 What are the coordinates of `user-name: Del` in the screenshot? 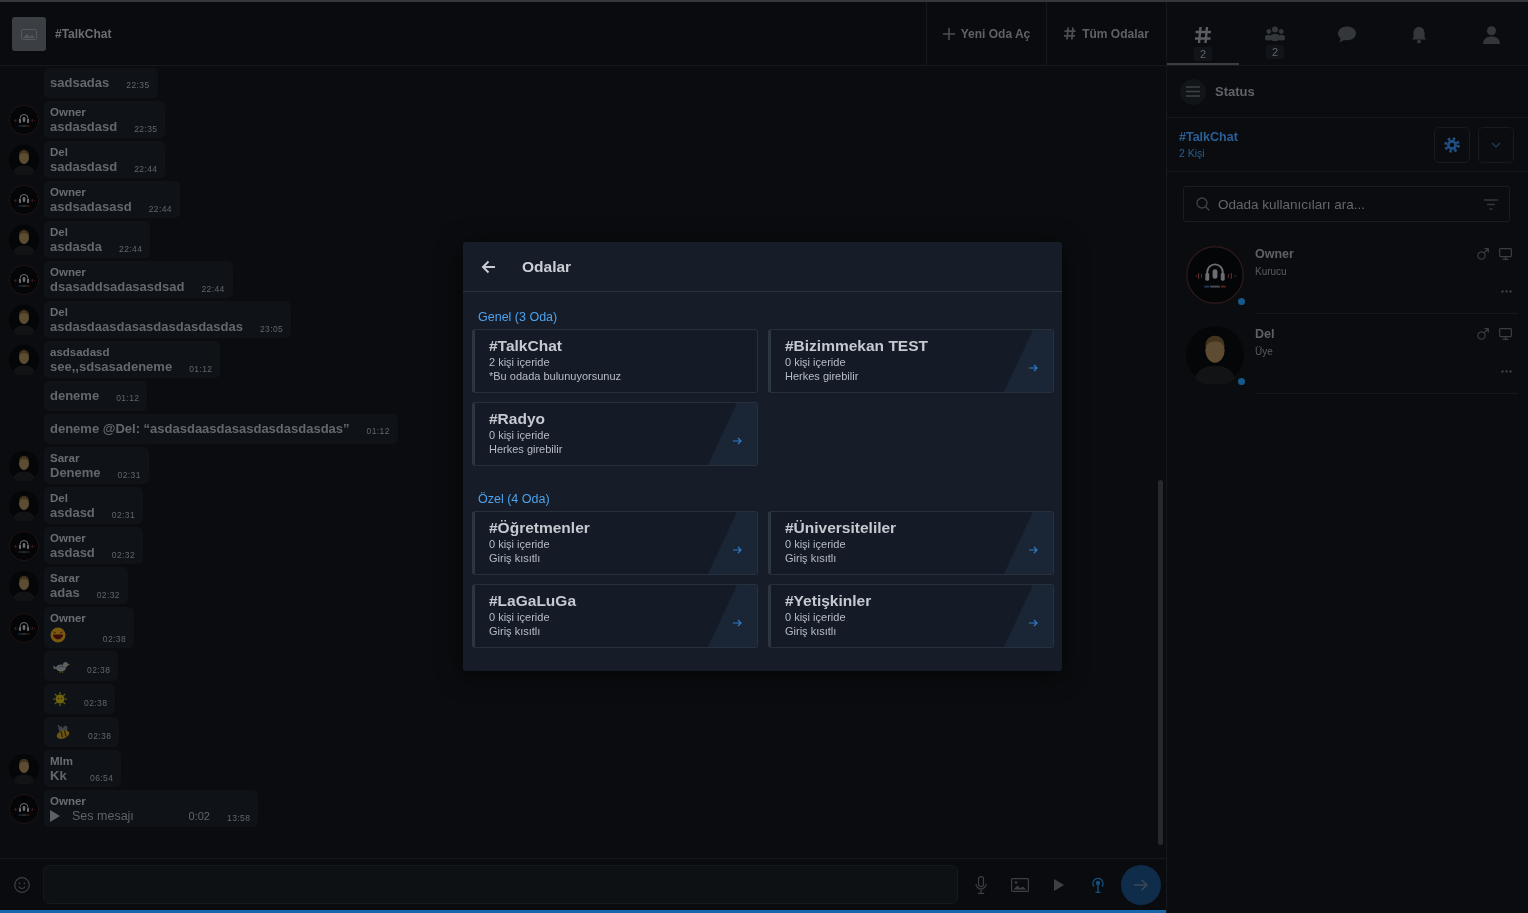 It's located at (1265, 334).